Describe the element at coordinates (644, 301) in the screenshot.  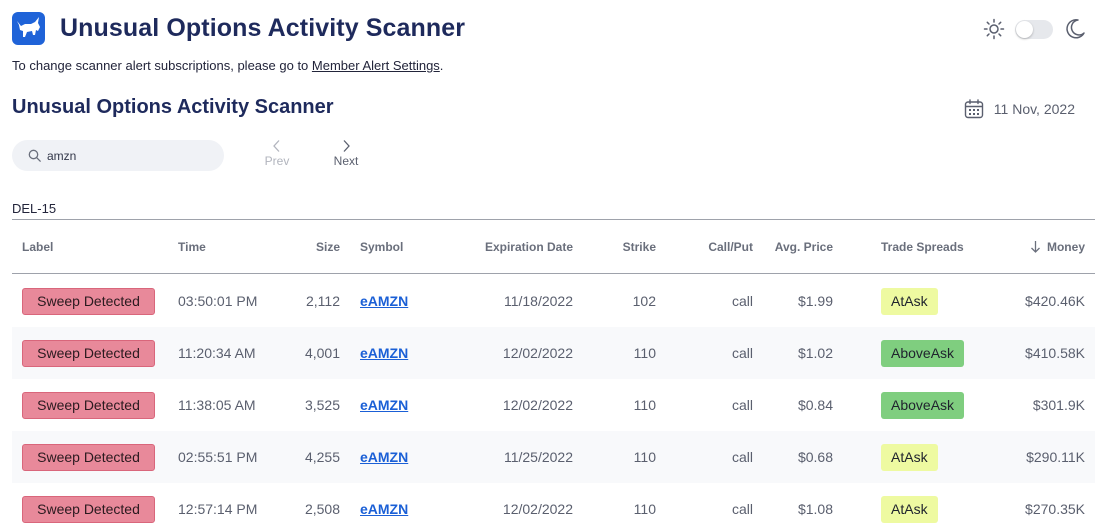
I see `strike-price: 102` at that location.